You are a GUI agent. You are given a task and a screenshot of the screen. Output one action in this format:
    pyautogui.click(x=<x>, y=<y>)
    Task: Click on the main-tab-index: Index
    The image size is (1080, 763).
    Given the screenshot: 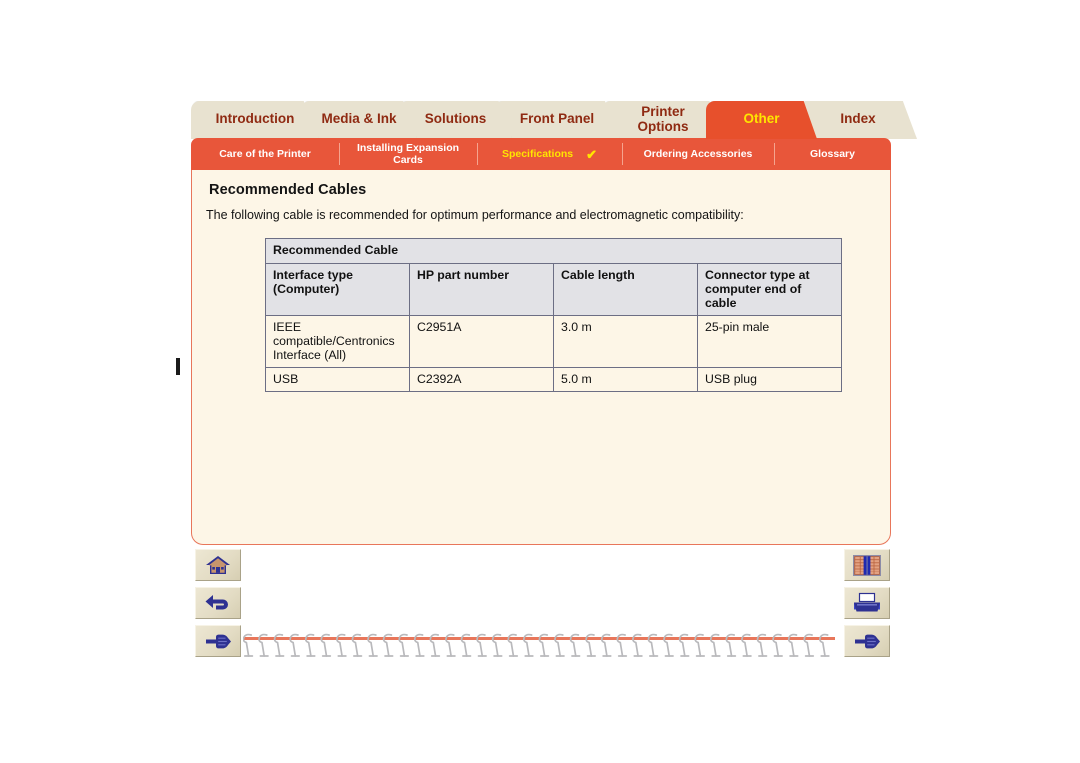 What is the action you would take?
    pyautogui.click(x=858, y=120)
    